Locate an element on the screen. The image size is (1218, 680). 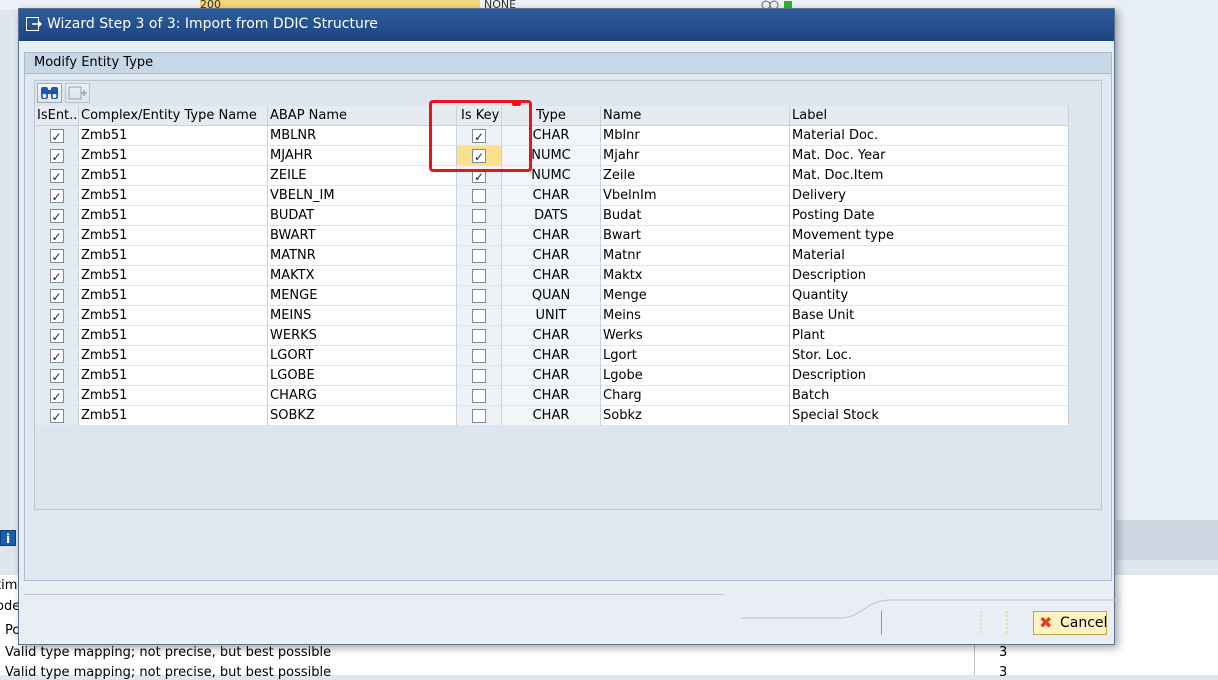
label-cell: Movement type is located at coordinates (929, 236).